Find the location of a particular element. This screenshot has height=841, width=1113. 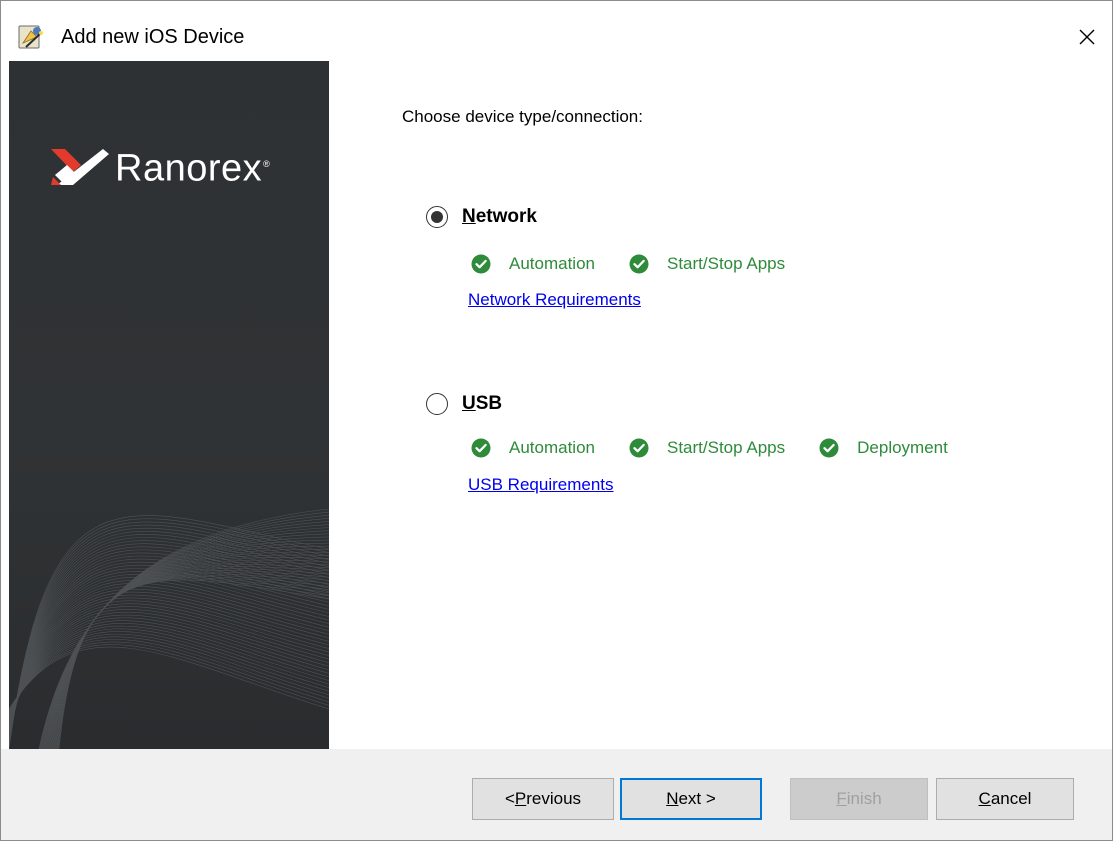

cancel-button: Cancel is located at coordinates (1005, 799).